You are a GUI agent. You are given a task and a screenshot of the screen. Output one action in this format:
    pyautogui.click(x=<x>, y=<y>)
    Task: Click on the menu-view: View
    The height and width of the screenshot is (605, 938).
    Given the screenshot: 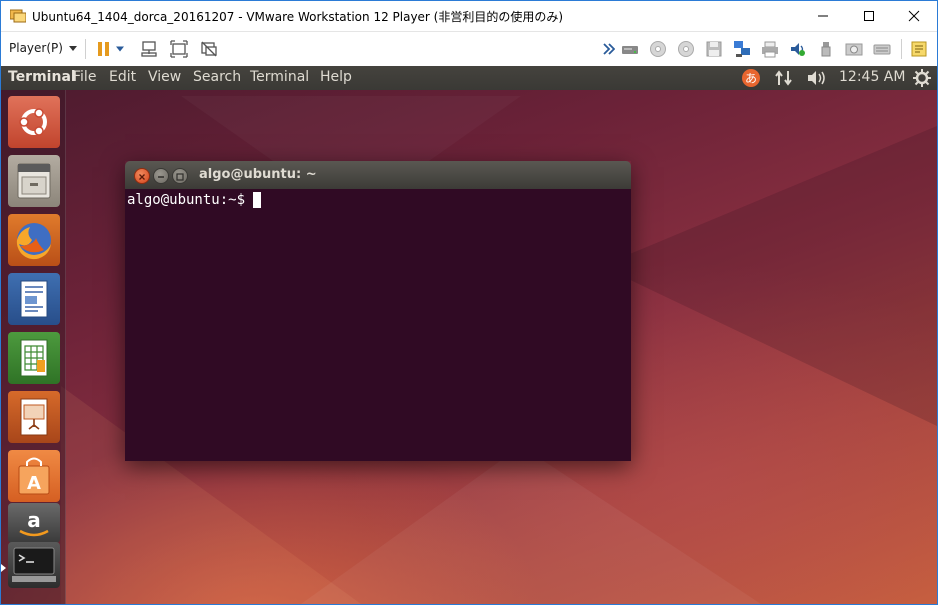 What is the action you would take?
    pyautogui.click(x=164, y=77)
    